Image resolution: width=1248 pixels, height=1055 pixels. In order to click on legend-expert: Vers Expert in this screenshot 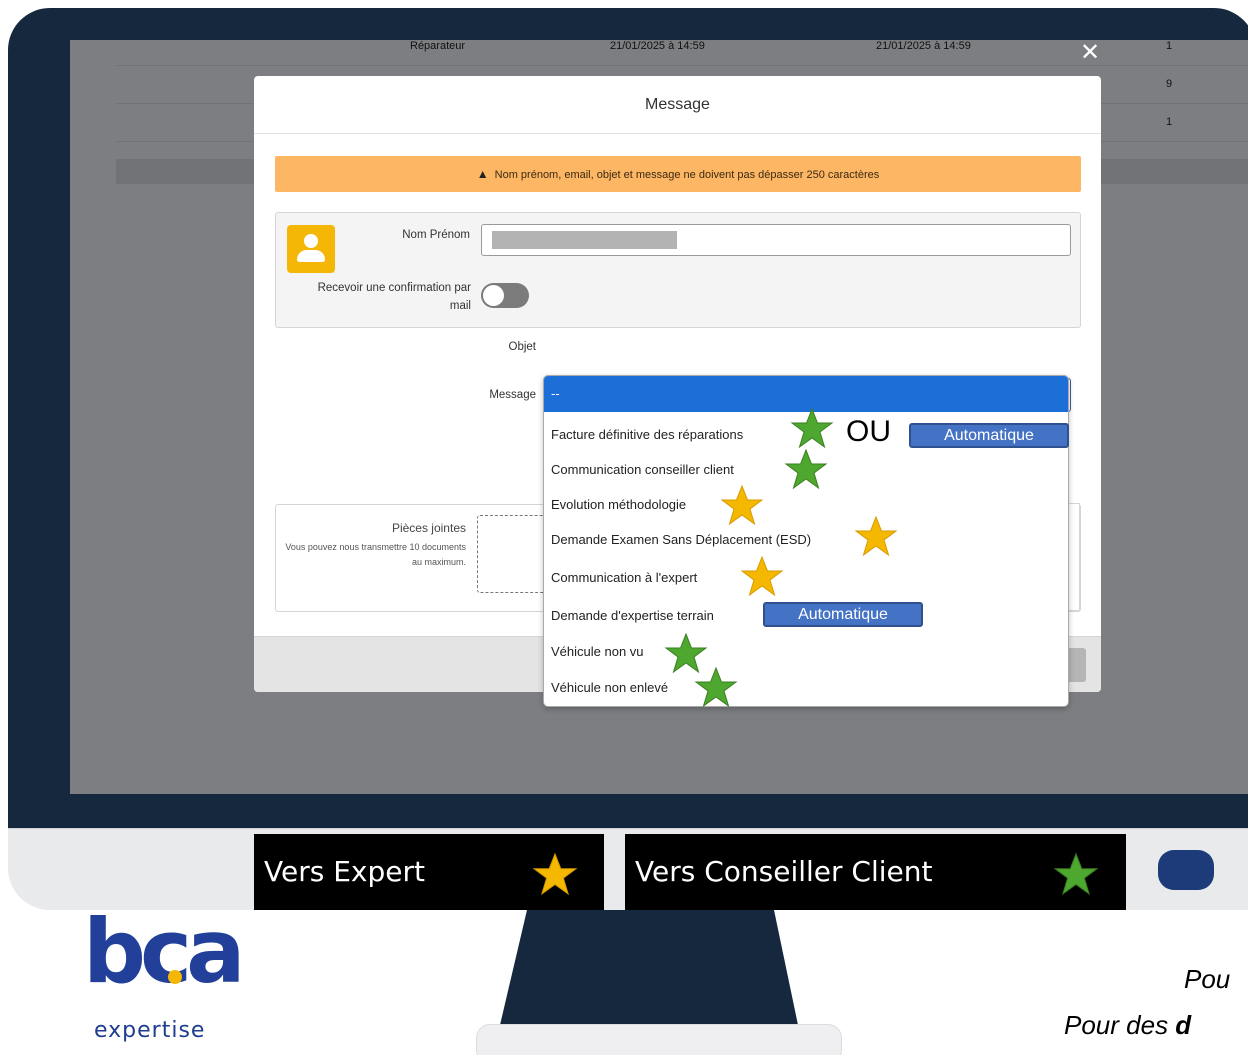, I will do `click(429, 872)`.